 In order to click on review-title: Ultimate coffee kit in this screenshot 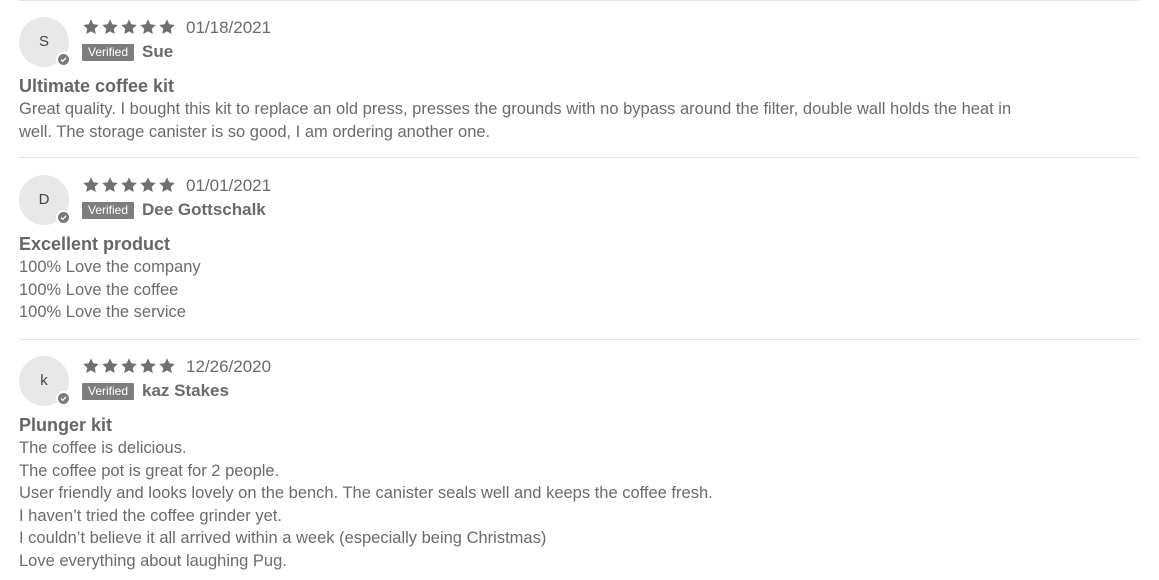, I will do `click(97, 86)`.